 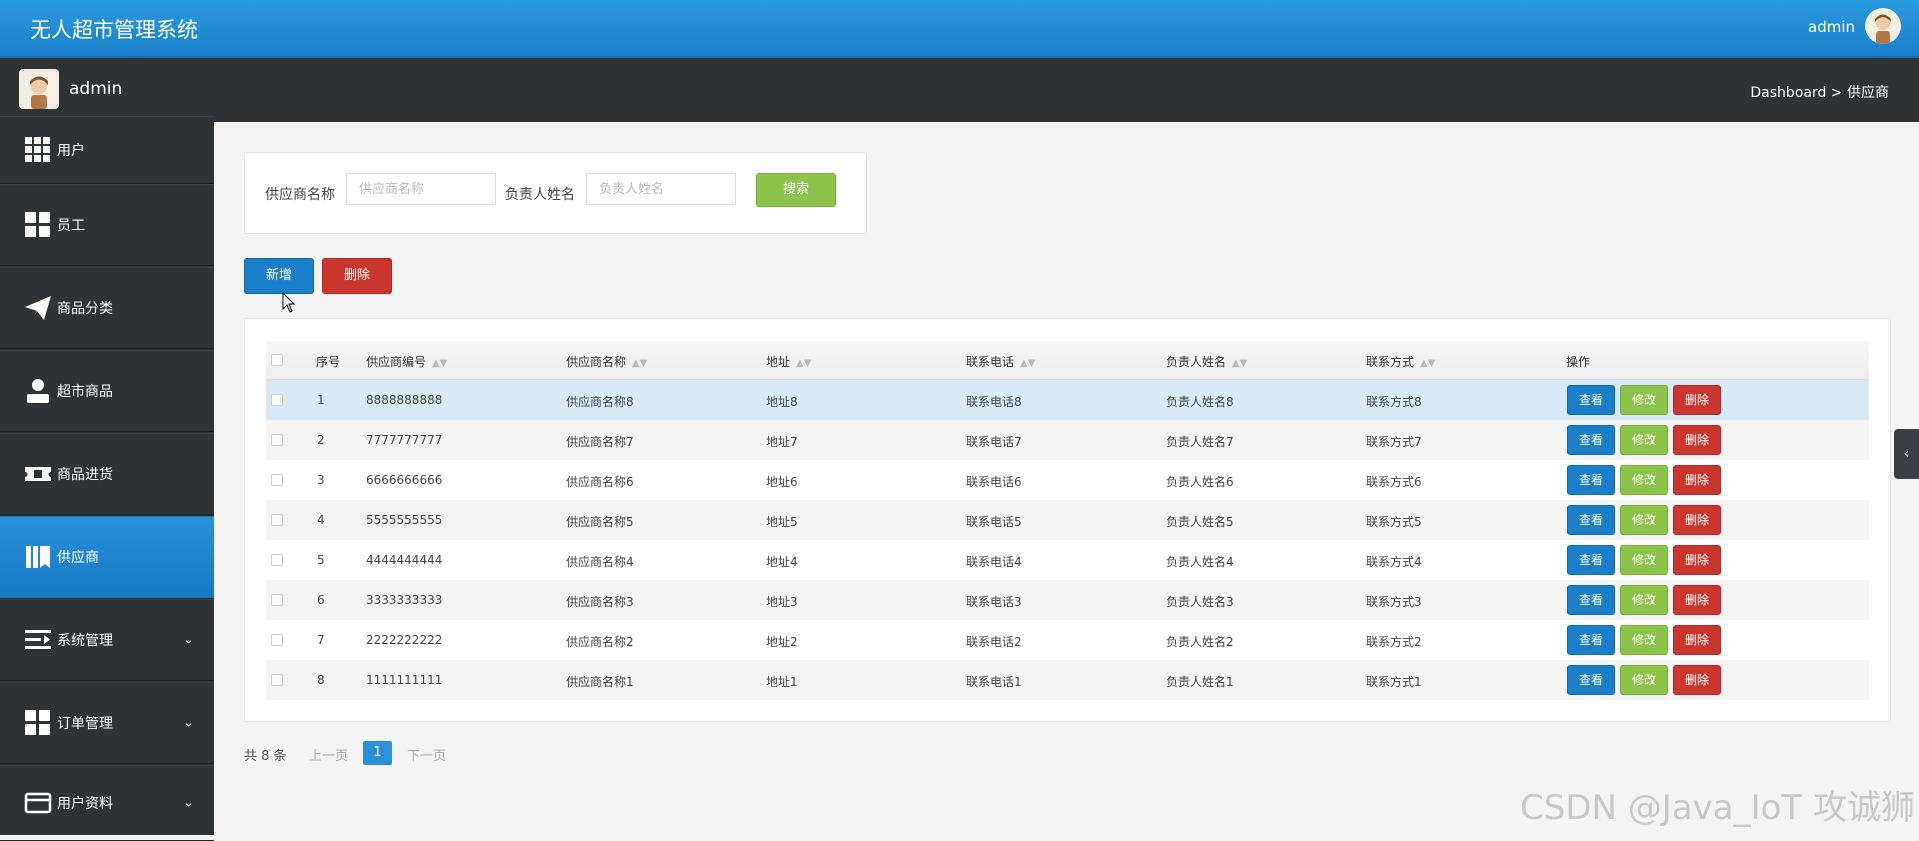 What do you see at coordinates (421, 189) in the screenshot?
I see `supplier-name-input` at bounding box center [421, 189].